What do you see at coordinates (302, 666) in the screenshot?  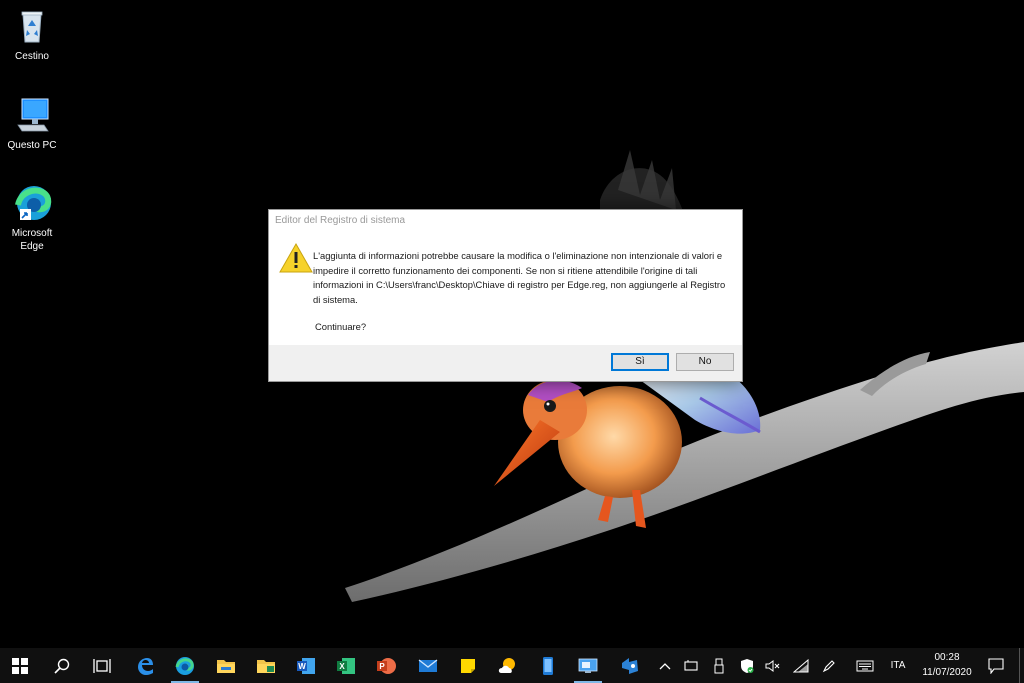 I see `svg-text: W` at bounding box center [302, 666].